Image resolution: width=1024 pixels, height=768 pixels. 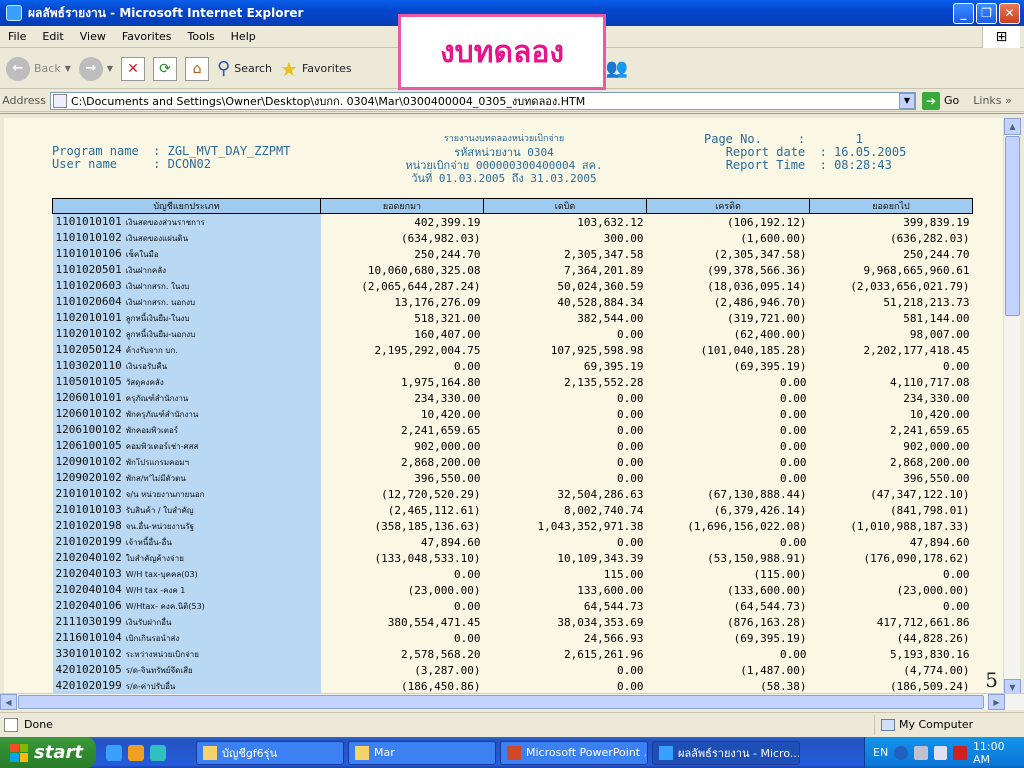 What do you see at coordinates (666, 752) in the screenshot?
I see `ie-icon` at bounding box center [666, 752].